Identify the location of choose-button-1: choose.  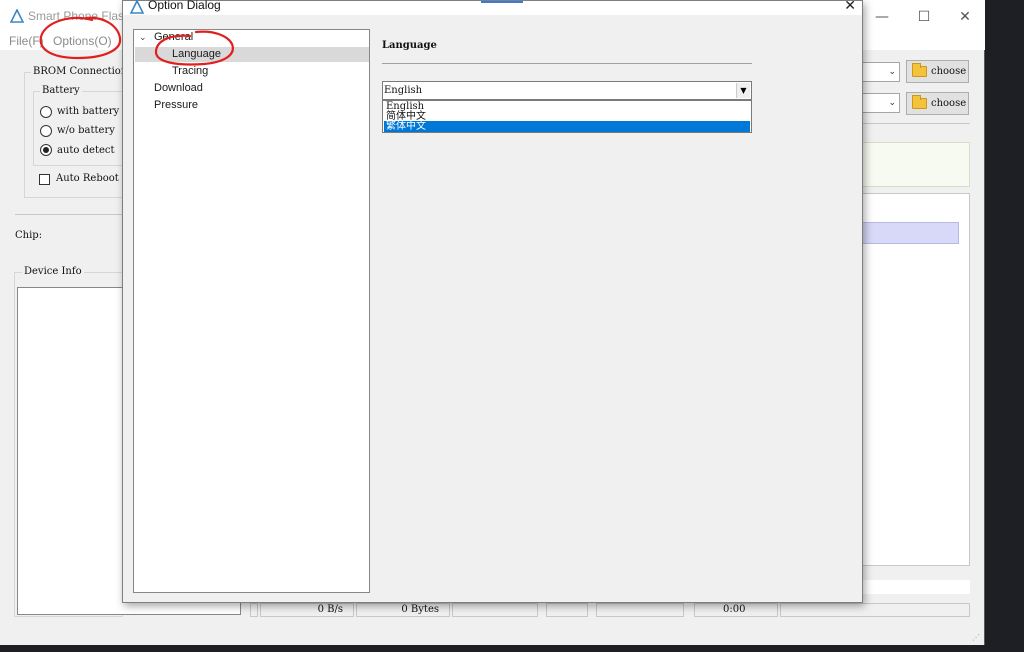
(937, 71).